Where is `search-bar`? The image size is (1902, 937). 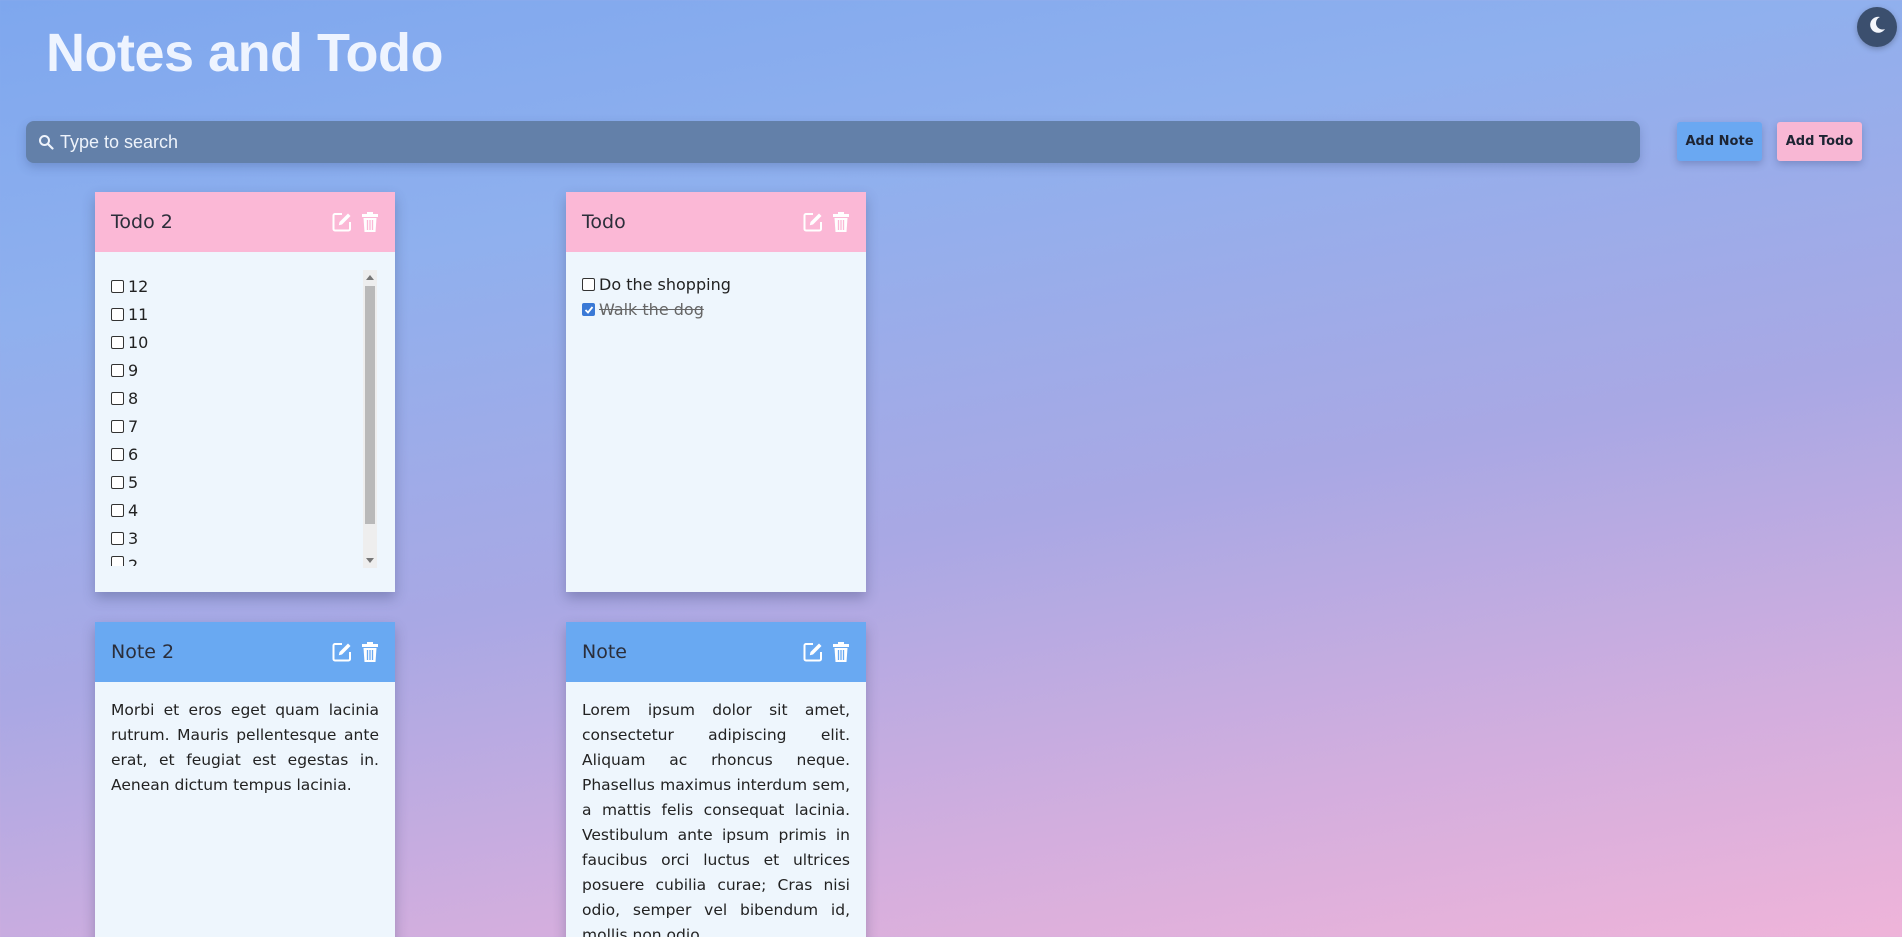 search-bar is located at coordinates (833, 142).